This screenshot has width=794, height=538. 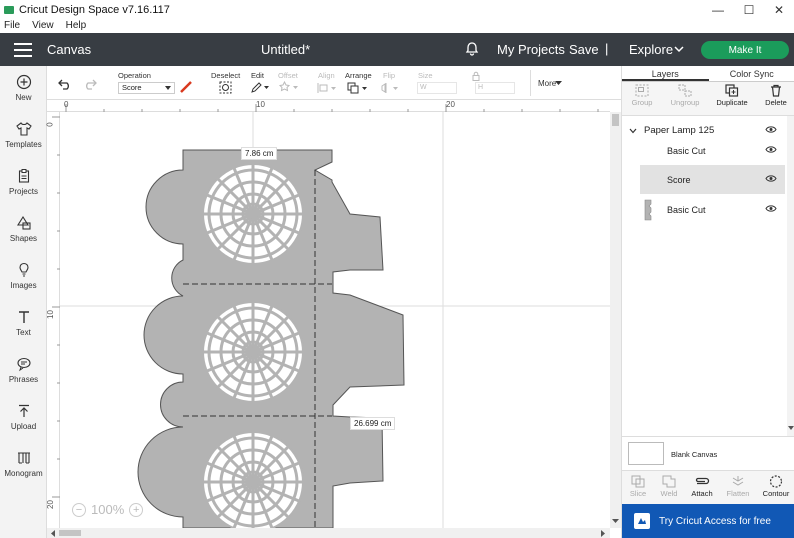 What do you see at coordinates (638, 486) in the screenshot?
I see `slice-button: Slice` at bounding box center [638, 486].